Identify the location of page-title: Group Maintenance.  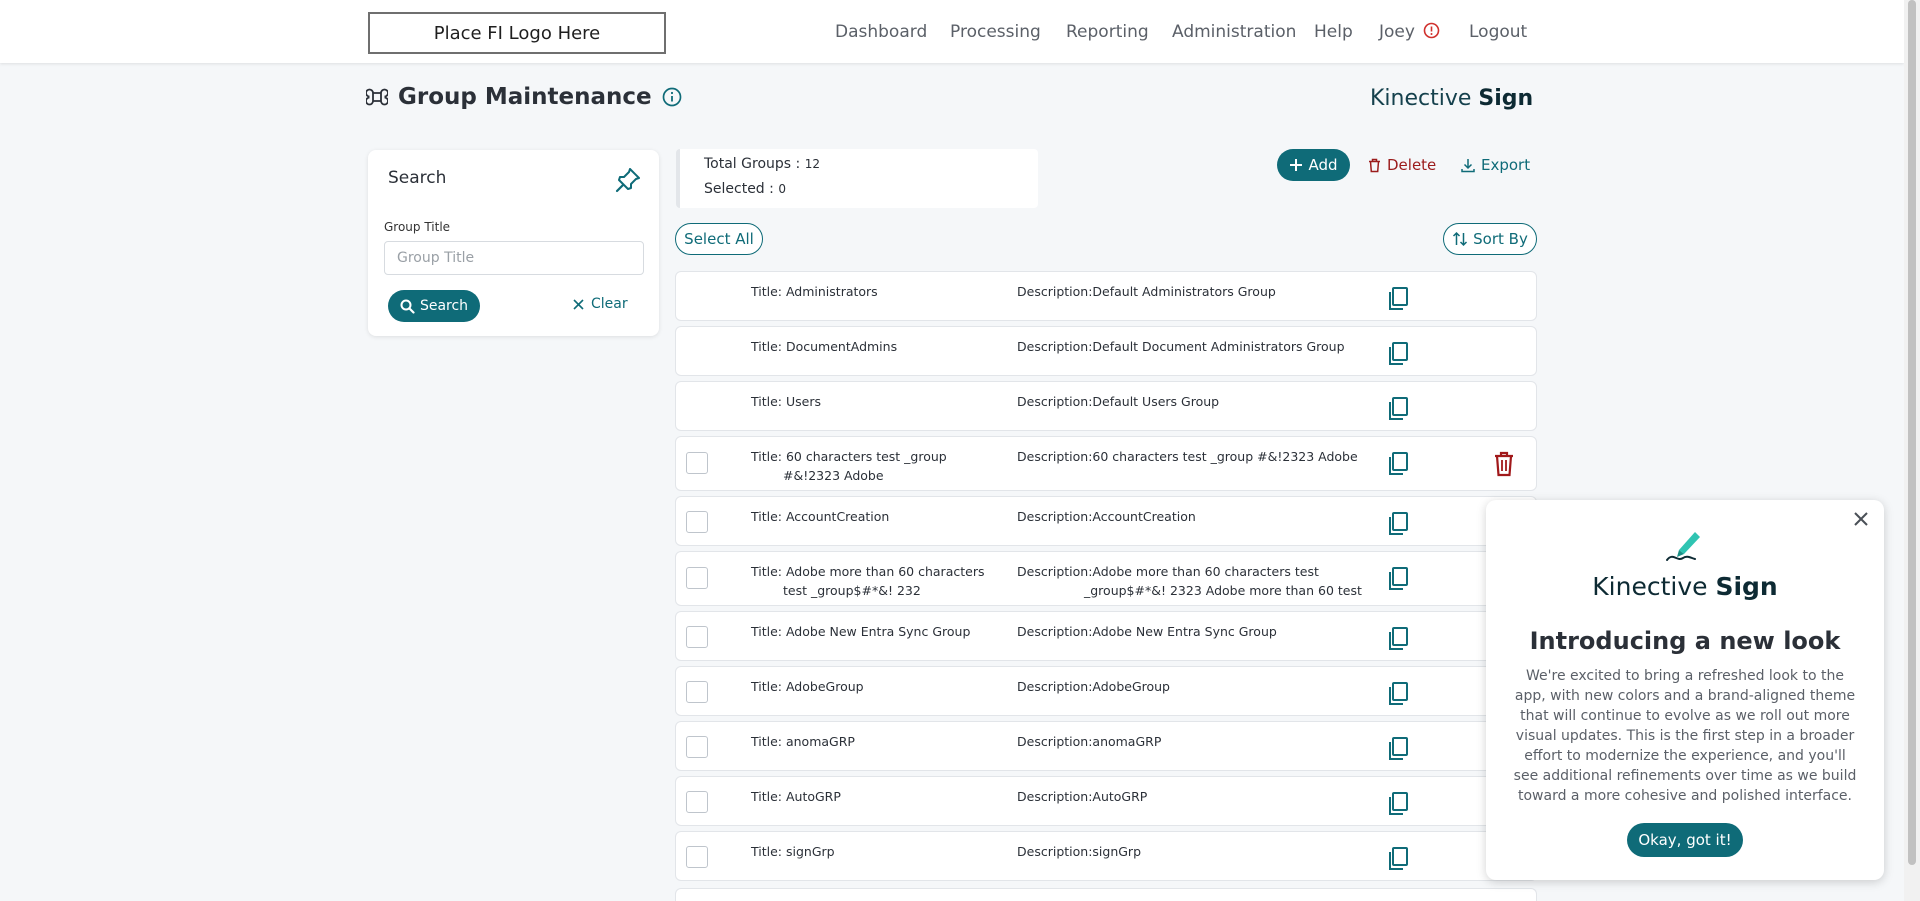
(525, 97).